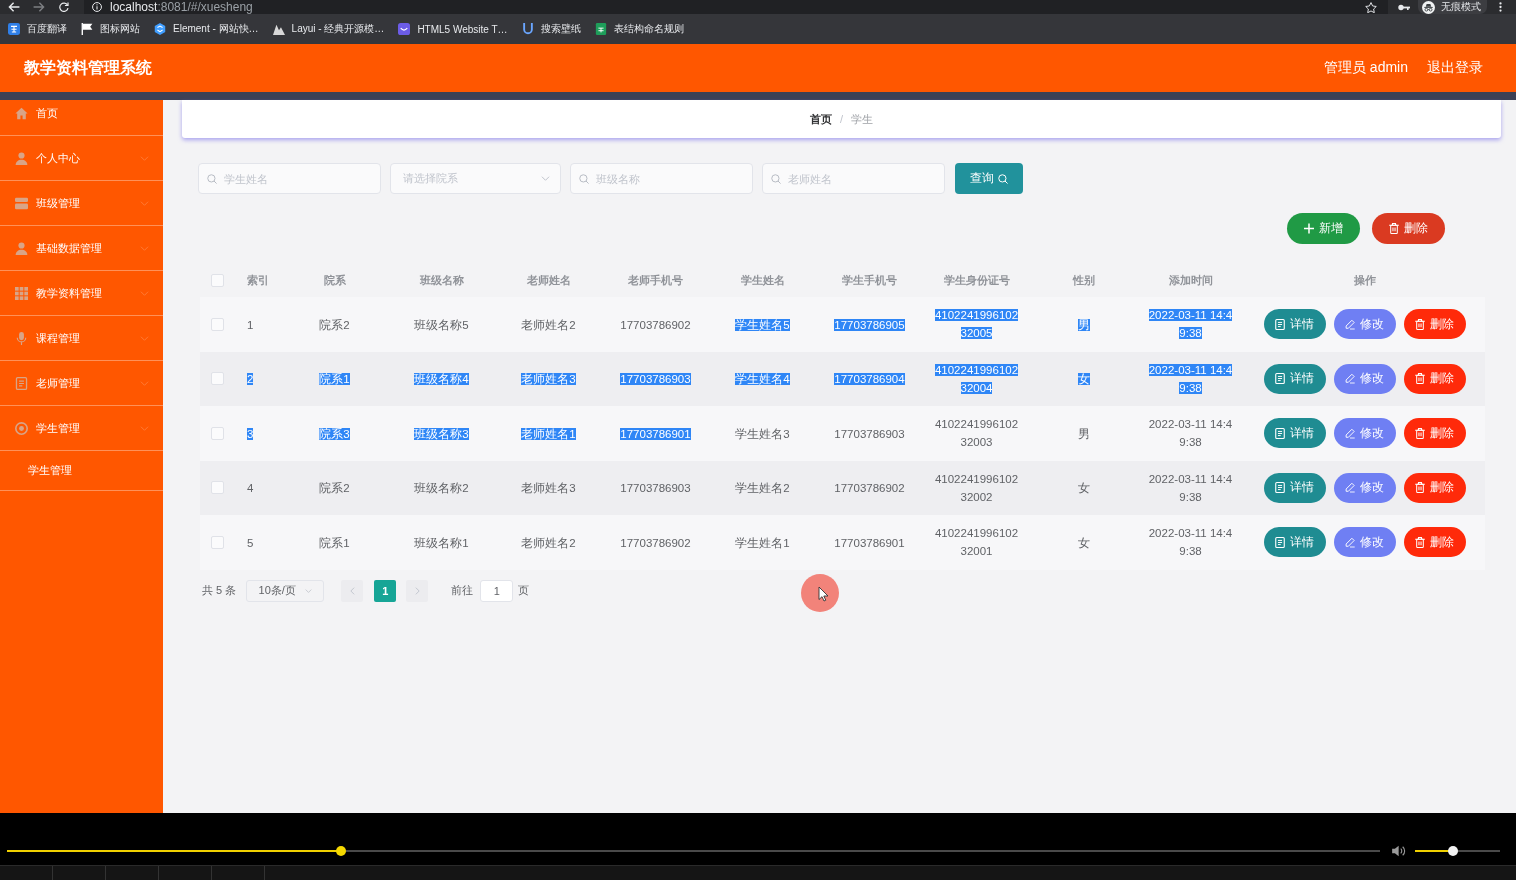 The width and height of the screenshot is (1516, 880). I want to click on profile-button: 无痕模式, so click(1452, 7).